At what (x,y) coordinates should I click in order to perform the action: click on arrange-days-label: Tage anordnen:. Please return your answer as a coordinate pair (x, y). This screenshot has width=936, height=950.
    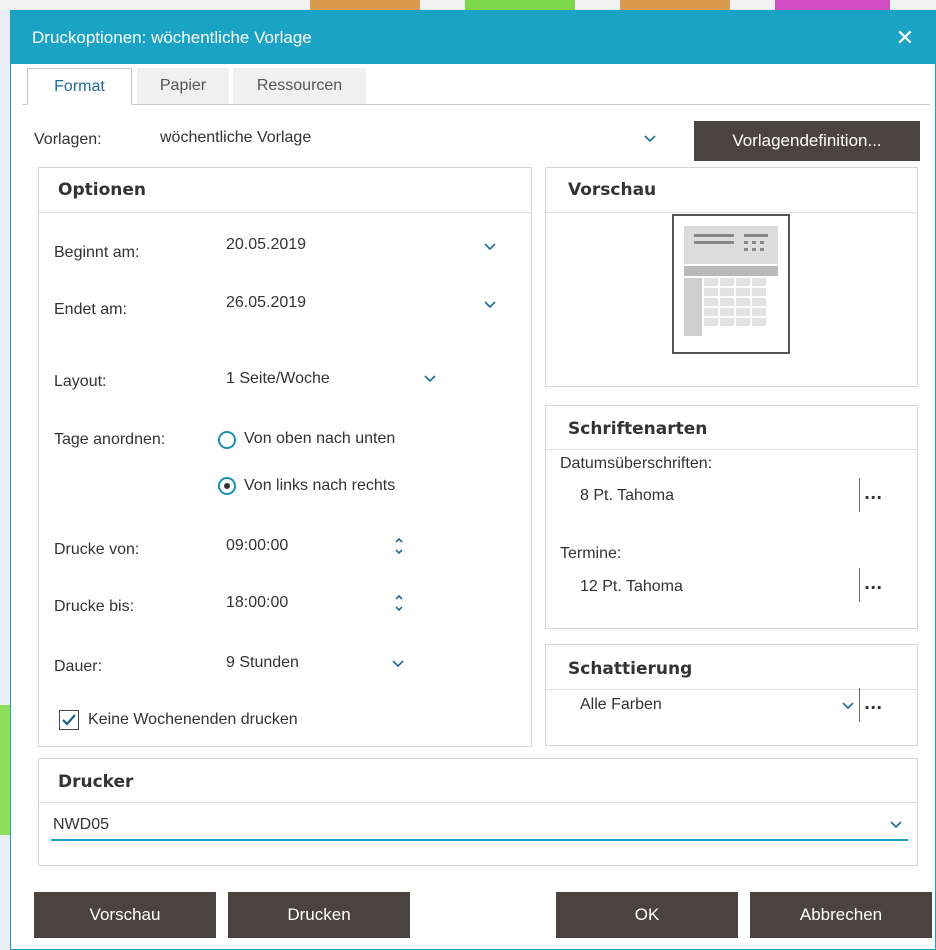
    Looking at the image, I should click on (110, 439).